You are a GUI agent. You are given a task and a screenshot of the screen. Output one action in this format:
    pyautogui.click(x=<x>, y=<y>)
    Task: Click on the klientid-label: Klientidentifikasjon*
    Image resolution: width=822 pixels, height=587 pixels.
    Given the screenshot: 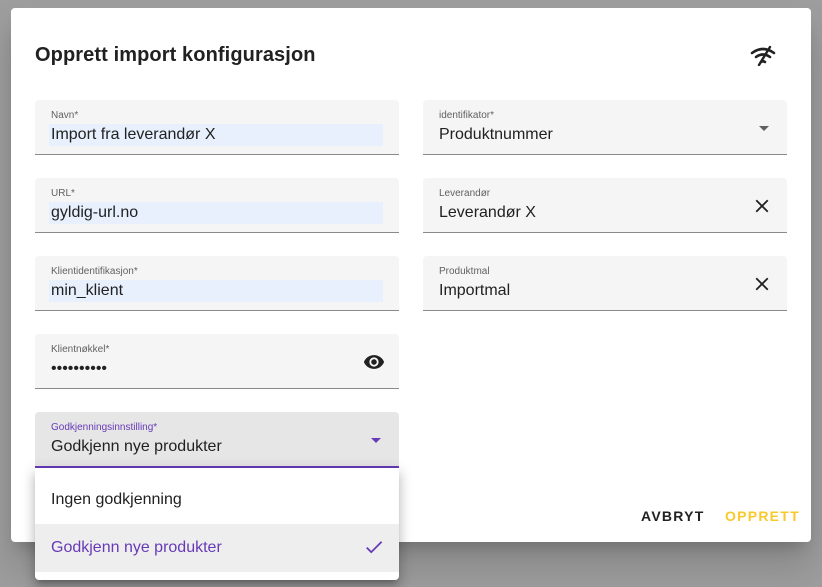 What is the action you would take?
    pyautogui.click(x=94, y=271)
    